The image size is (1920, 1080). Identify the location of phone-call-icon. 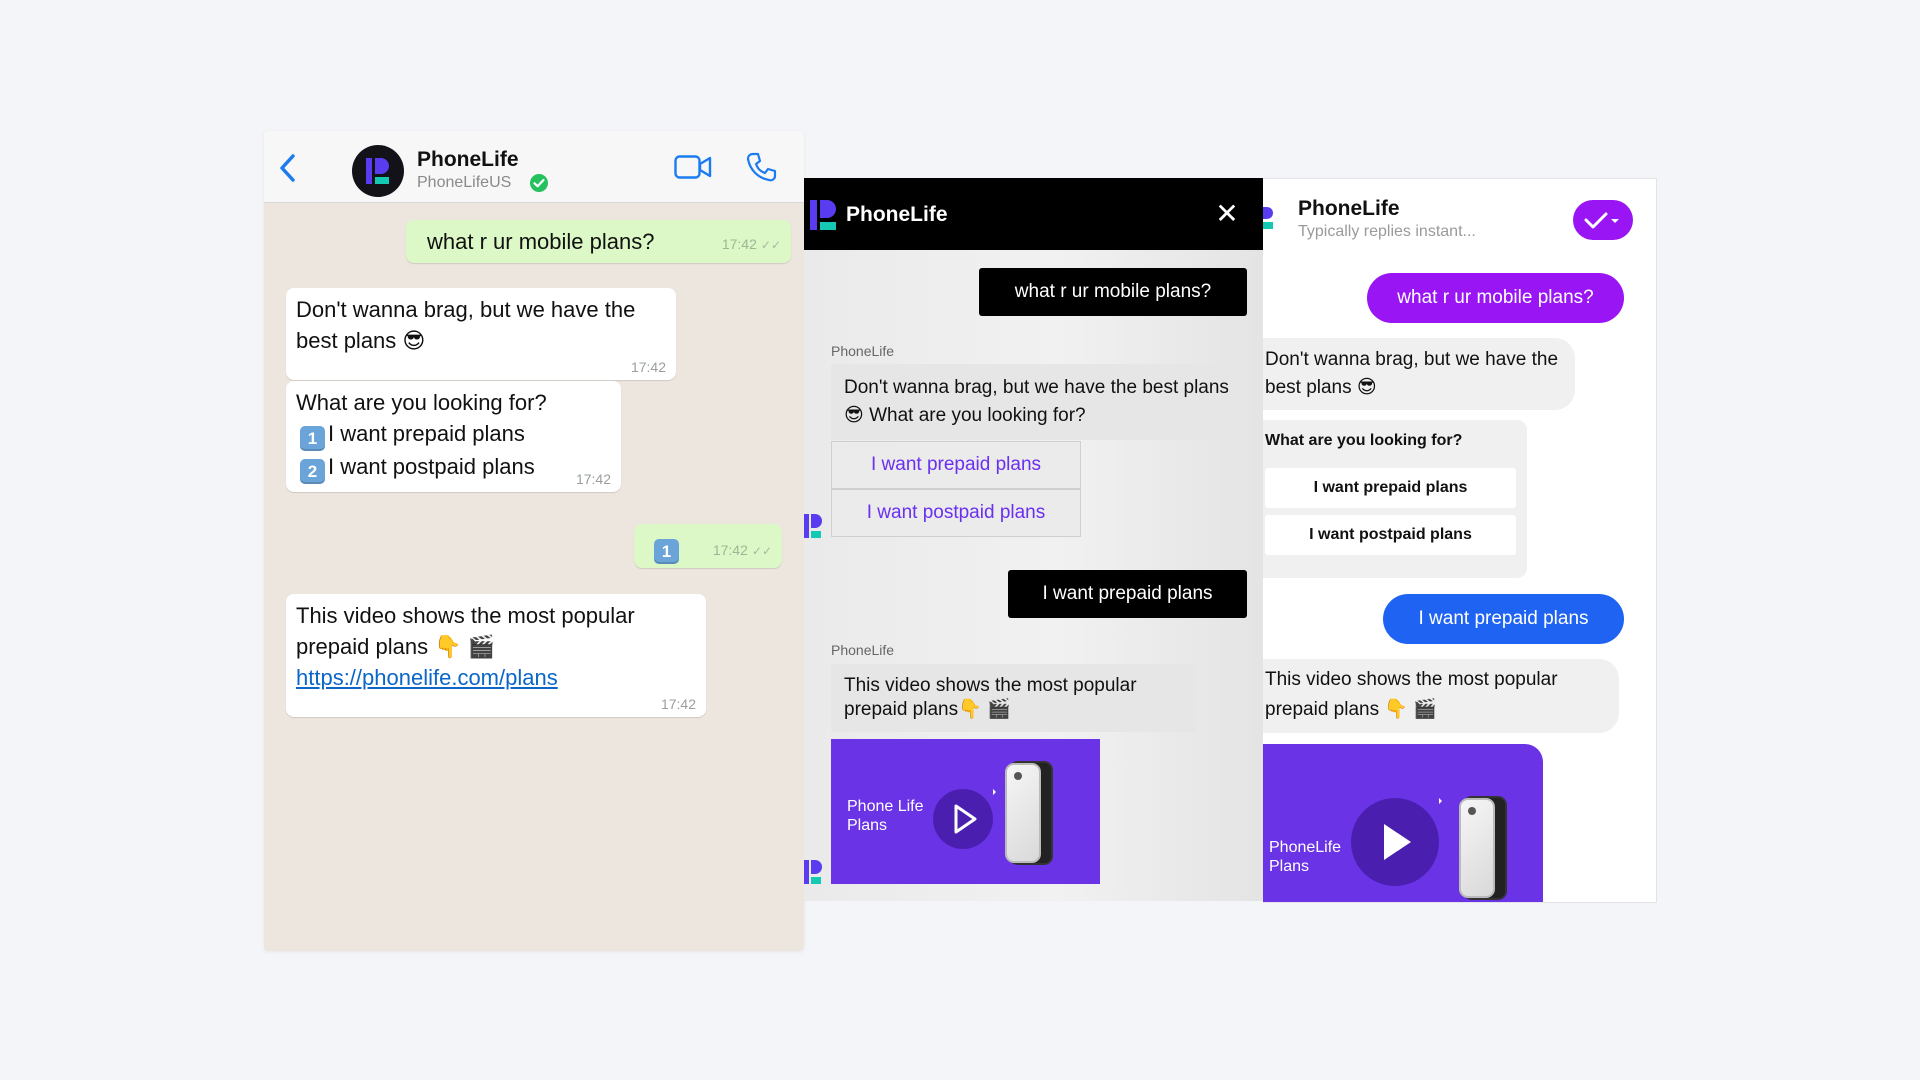
(761, 167).